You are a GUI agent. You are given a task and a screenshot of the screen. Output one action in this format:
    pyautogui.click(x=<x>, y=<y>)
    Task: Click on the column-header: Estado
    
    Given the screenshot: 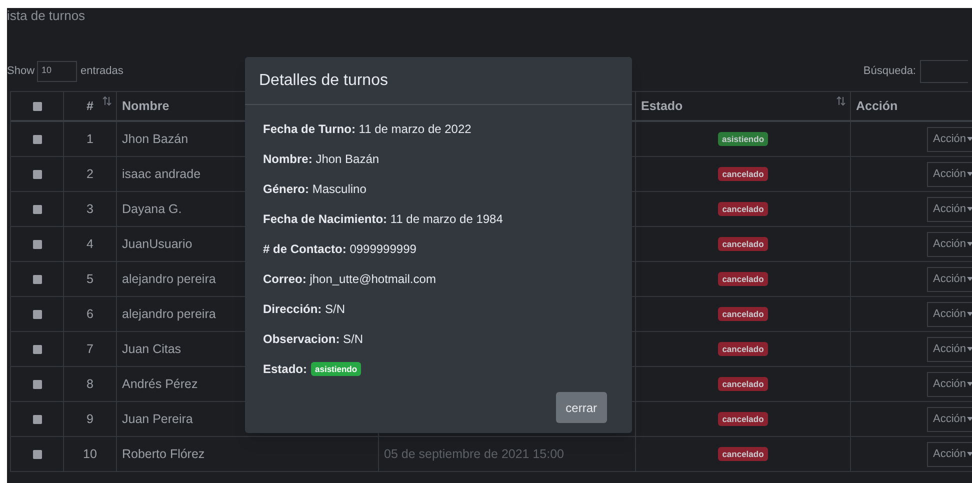 What is the action you would take?
    pyautogui.click(x=662, y=106)
    